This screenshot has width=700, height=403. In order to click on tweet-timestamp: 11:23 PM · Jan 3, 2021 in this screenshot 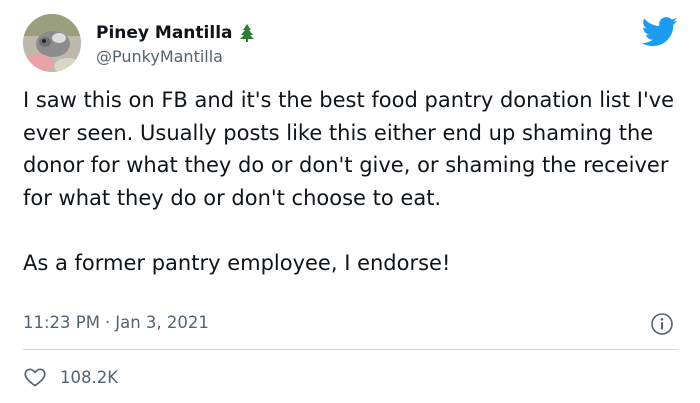, I will do `click(116, 322)`.